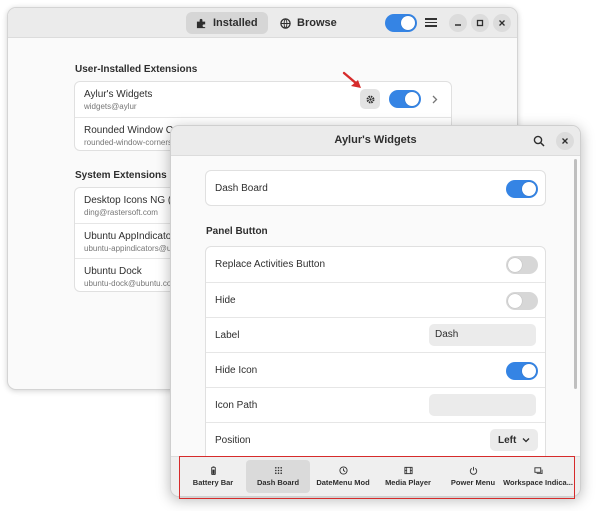 Image resolution: width=600 pixels, height=511 pixels. What do you see at coordinates (375, 334) in the screenshot?
I see `label-row: Label Dash` at bounding box center [375, 334].